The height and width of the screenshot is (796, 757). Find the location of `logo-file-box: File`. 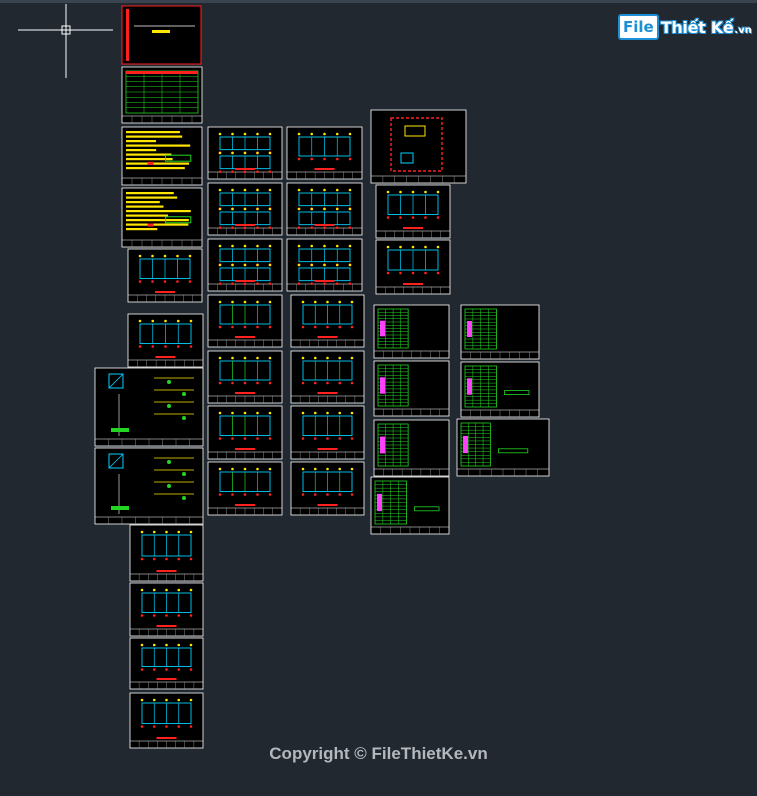

logo-file-box: File is located at coordinates (638, 27).